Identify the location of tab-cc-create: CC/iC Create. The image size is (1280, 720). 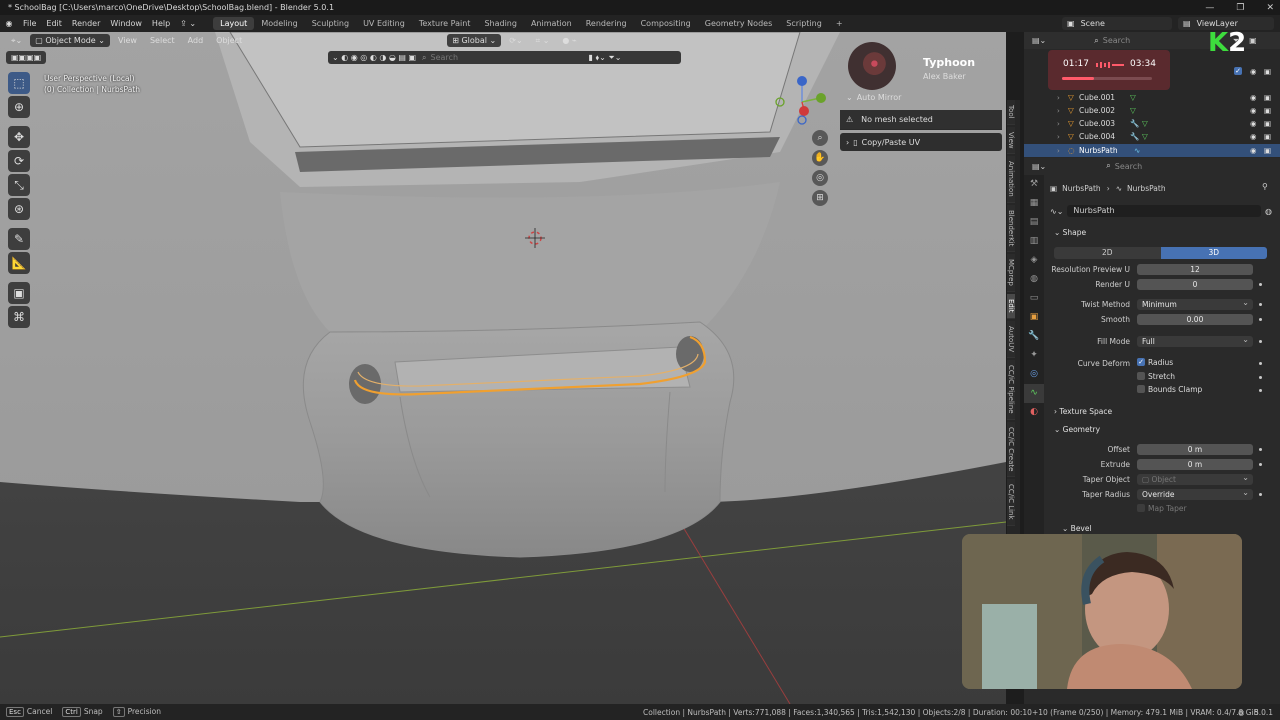
(1011, 449).